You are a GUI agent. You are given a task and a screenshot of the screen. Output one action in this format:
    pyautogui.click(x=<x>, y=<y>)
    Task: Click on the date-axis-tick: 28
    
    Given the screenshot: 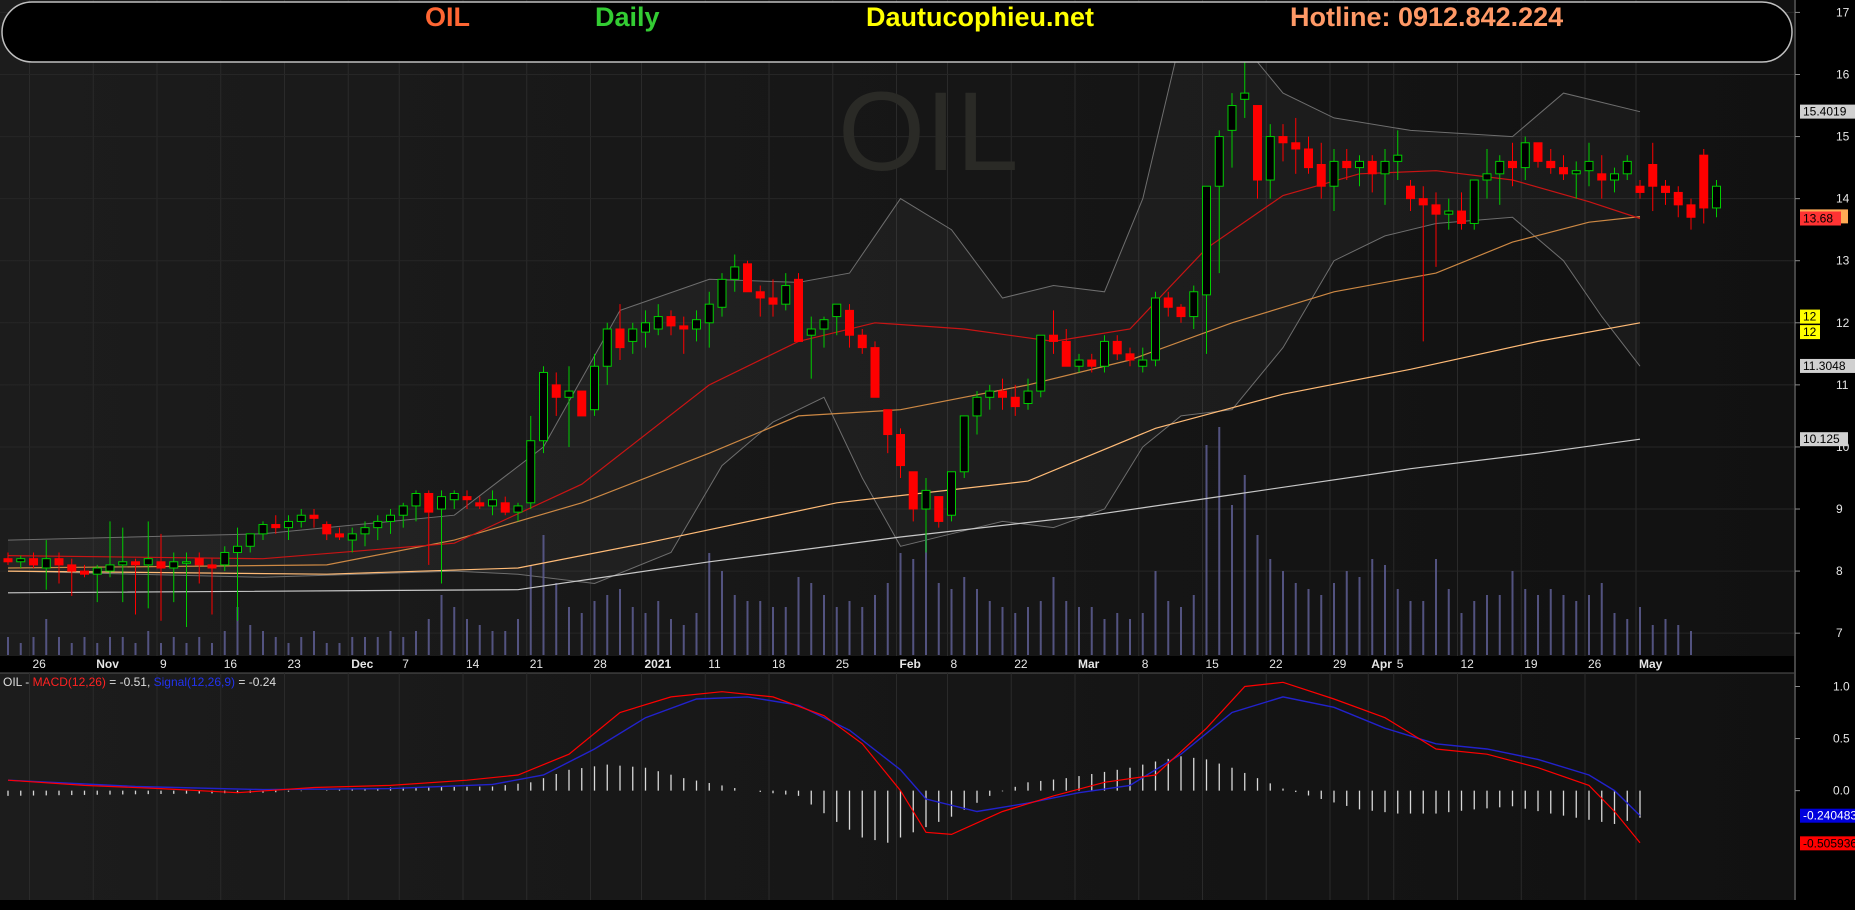 What is the action you would take?
    pyautogui.click(x=601, y=664)
    